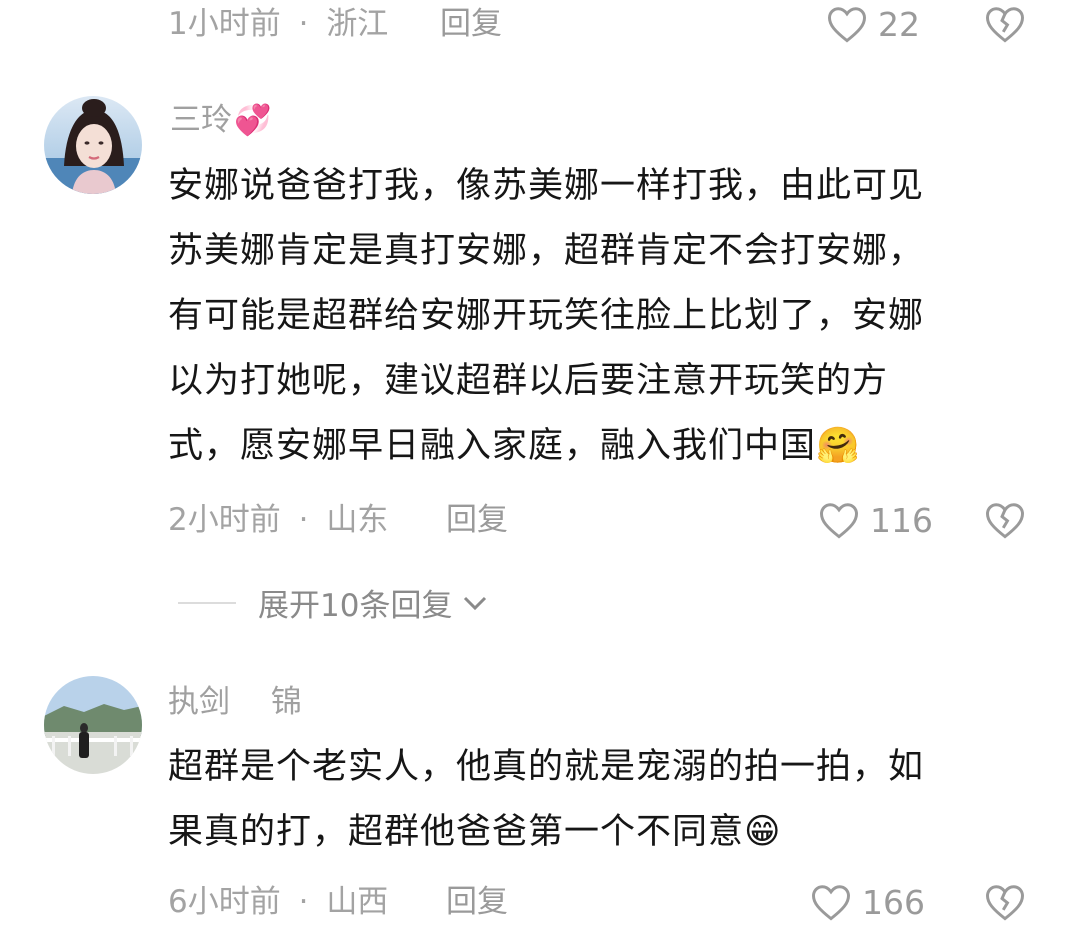  I want to click on like-count: 166, so click(893, 902).